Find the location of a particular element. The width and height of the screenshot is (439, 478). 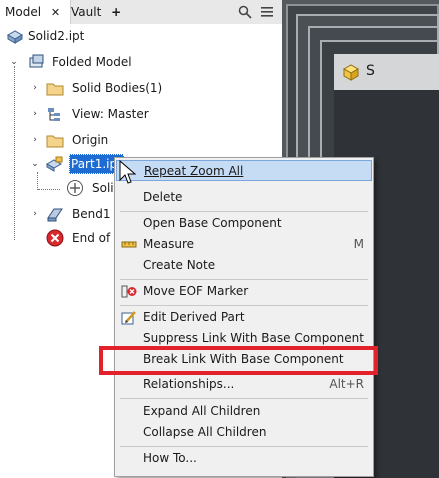

menu-item-move-eof-marker: Move EOF Marker is located at coordinates (244, 291).